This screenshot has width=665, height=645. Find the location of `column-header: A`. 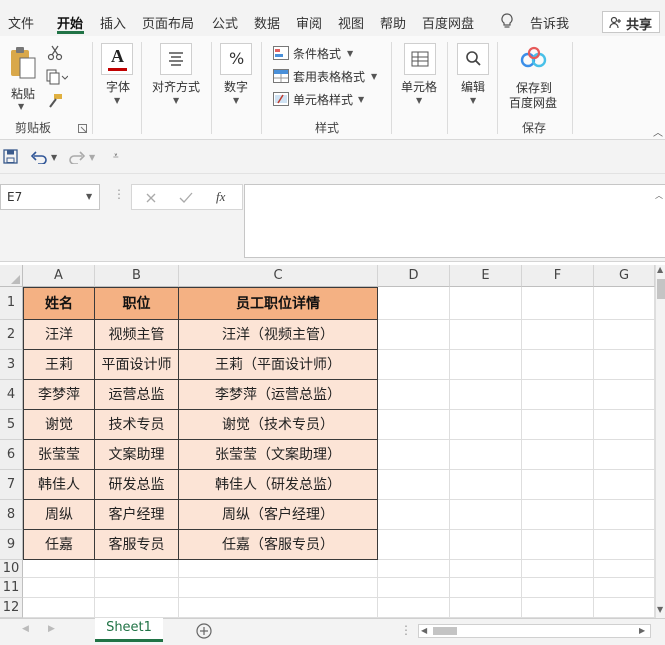

column-header: A is located at coordinates (59, 276).